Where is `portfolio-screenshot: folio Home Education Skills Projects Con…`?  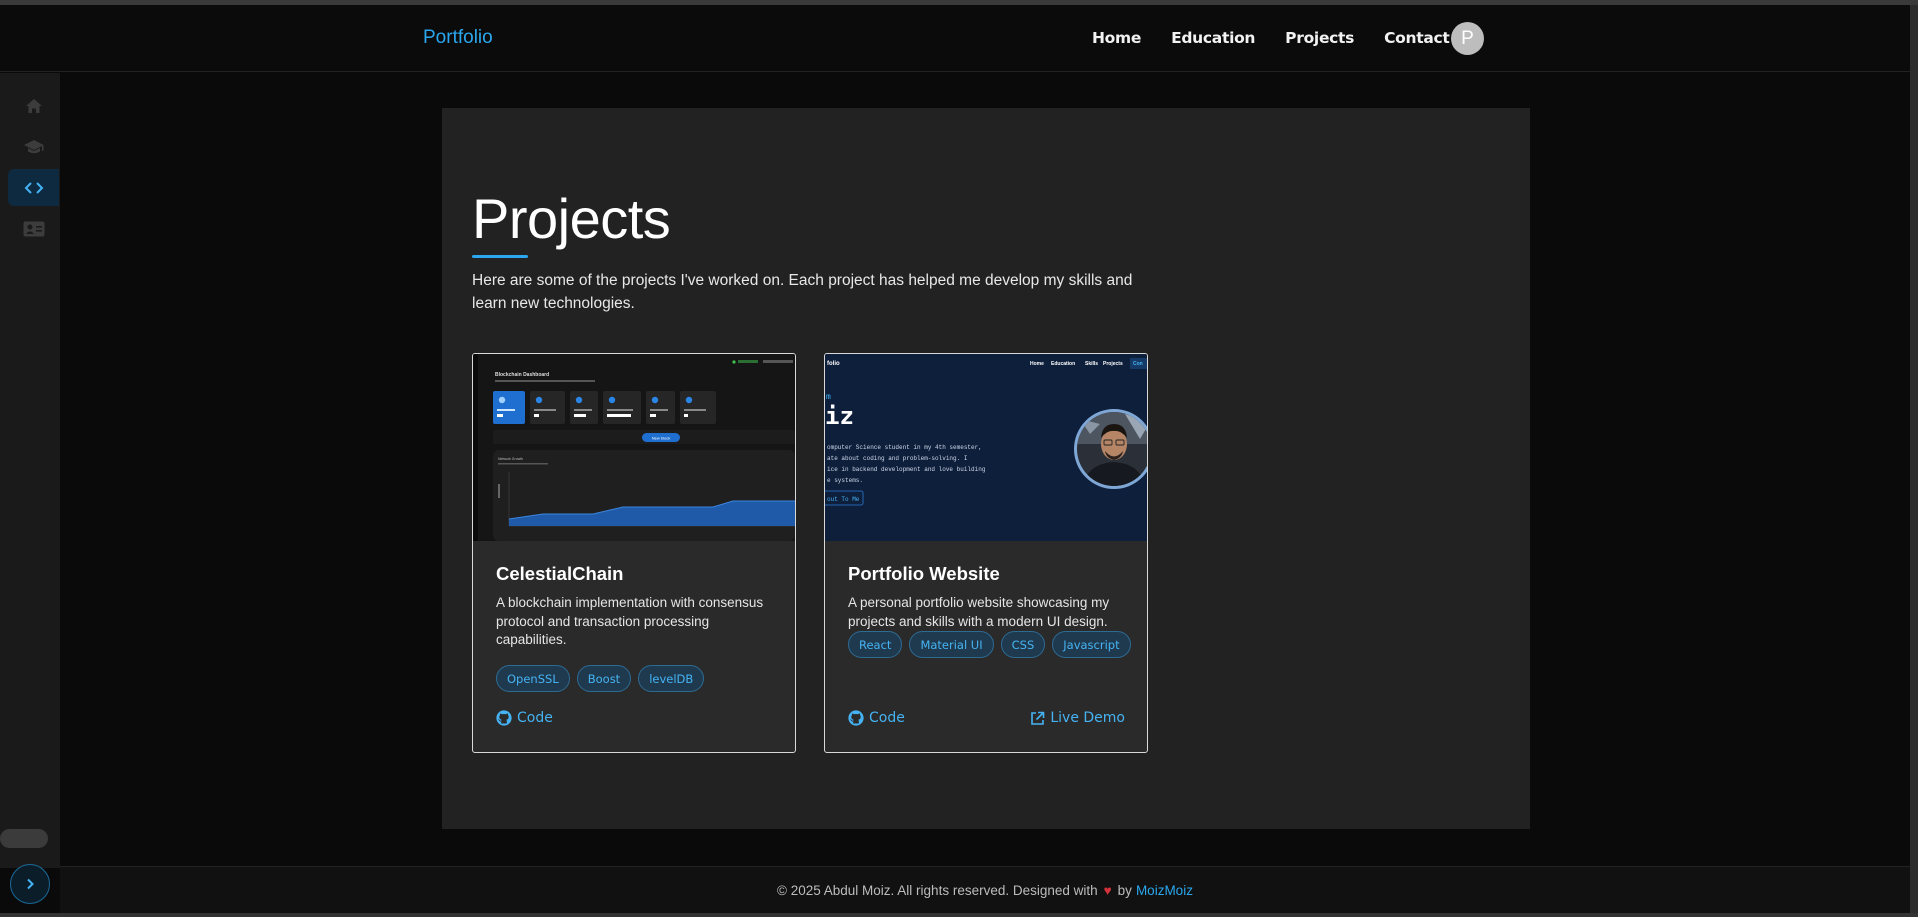
portfolio-screenshot: folio Home Education Skills Projects Con… is located at coordinates (986, 447).